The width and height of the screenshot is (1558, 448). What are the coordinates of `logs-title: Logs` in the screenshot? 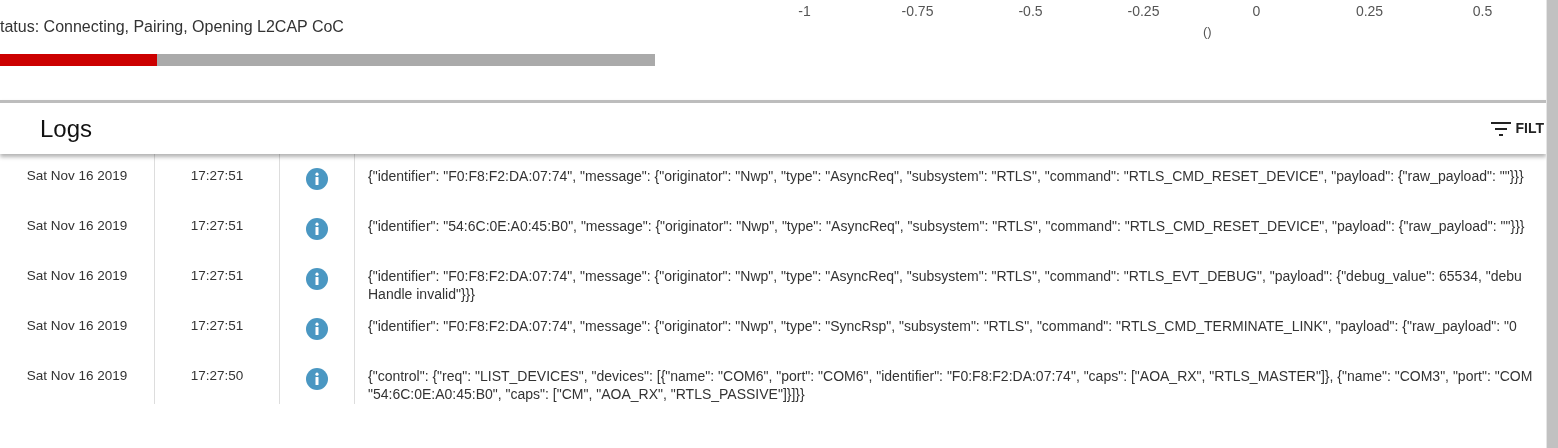 It's located at (66, 128).